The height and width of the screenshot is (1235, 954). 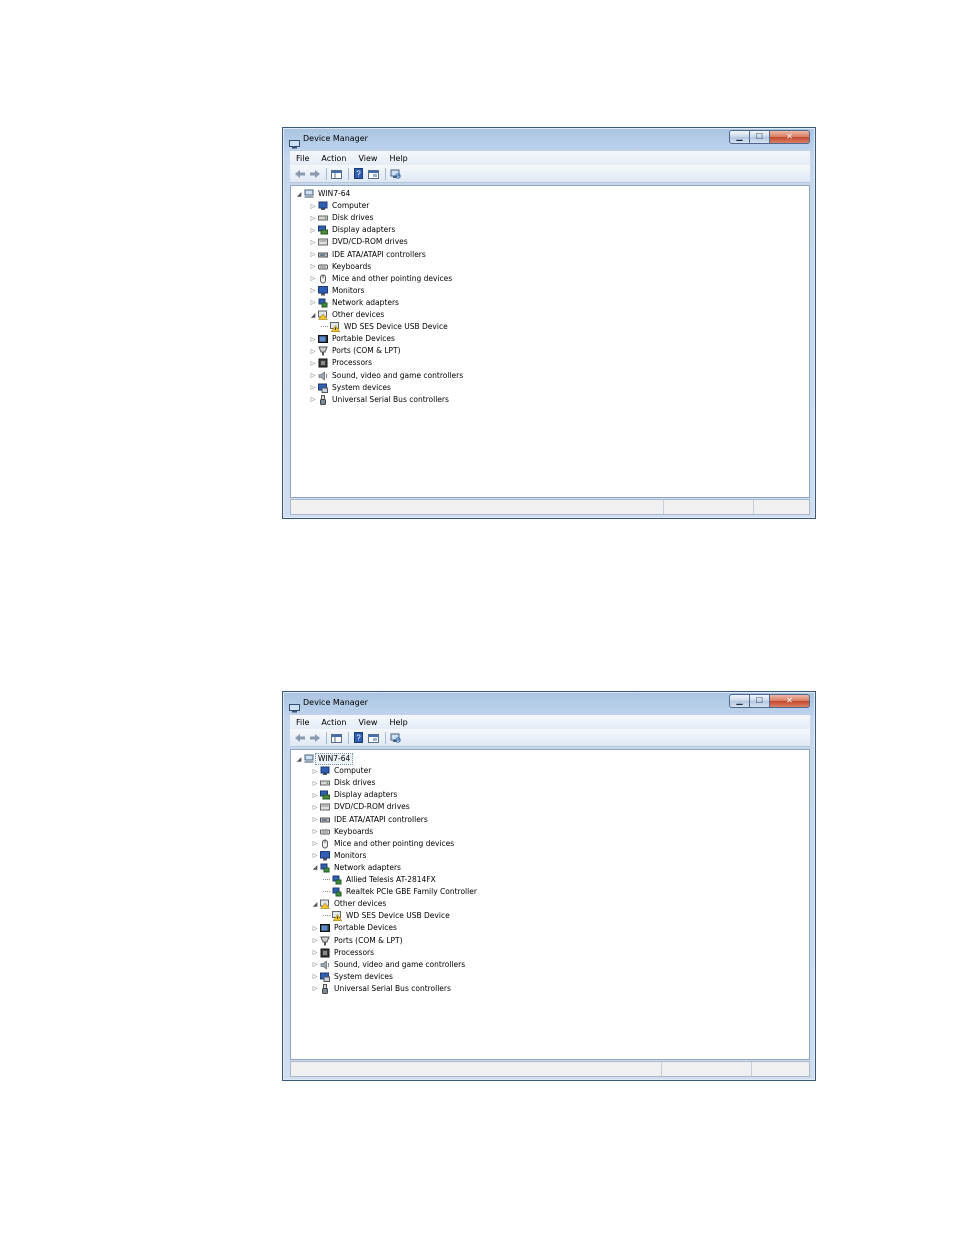 What do you see at coordinates (373, 174) in the screenshot?
I see `properties-button` at bounding box center [373, 174].